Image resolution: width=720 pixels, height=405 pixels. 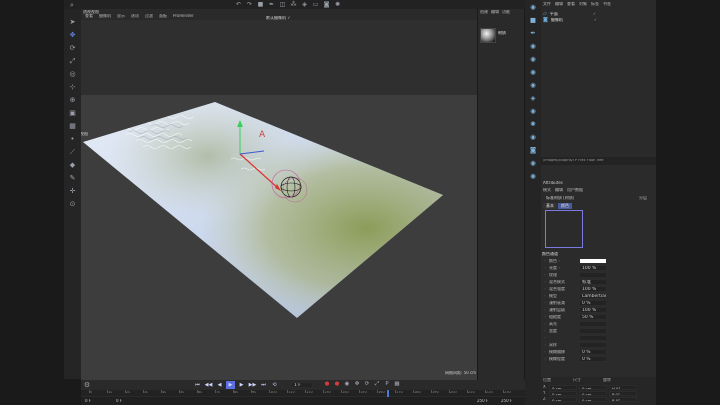 What do you see at coordinates (533, 85) in the screenshot?
I see `generator-icon: ◉` at bounding box center [533, 85].